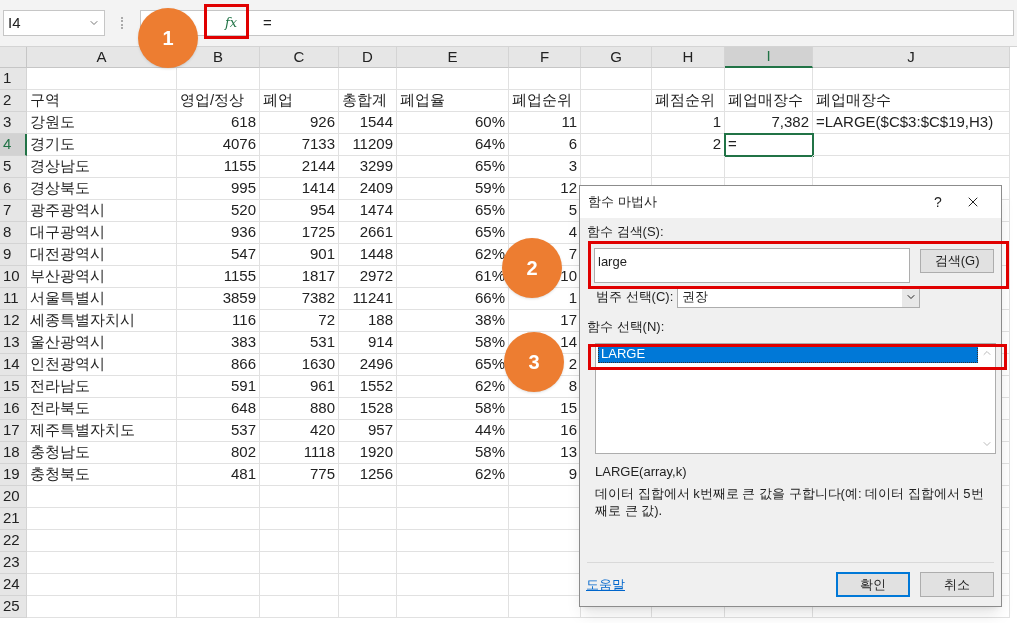  I want to click on table-cell: 1155, so click(218, 277).